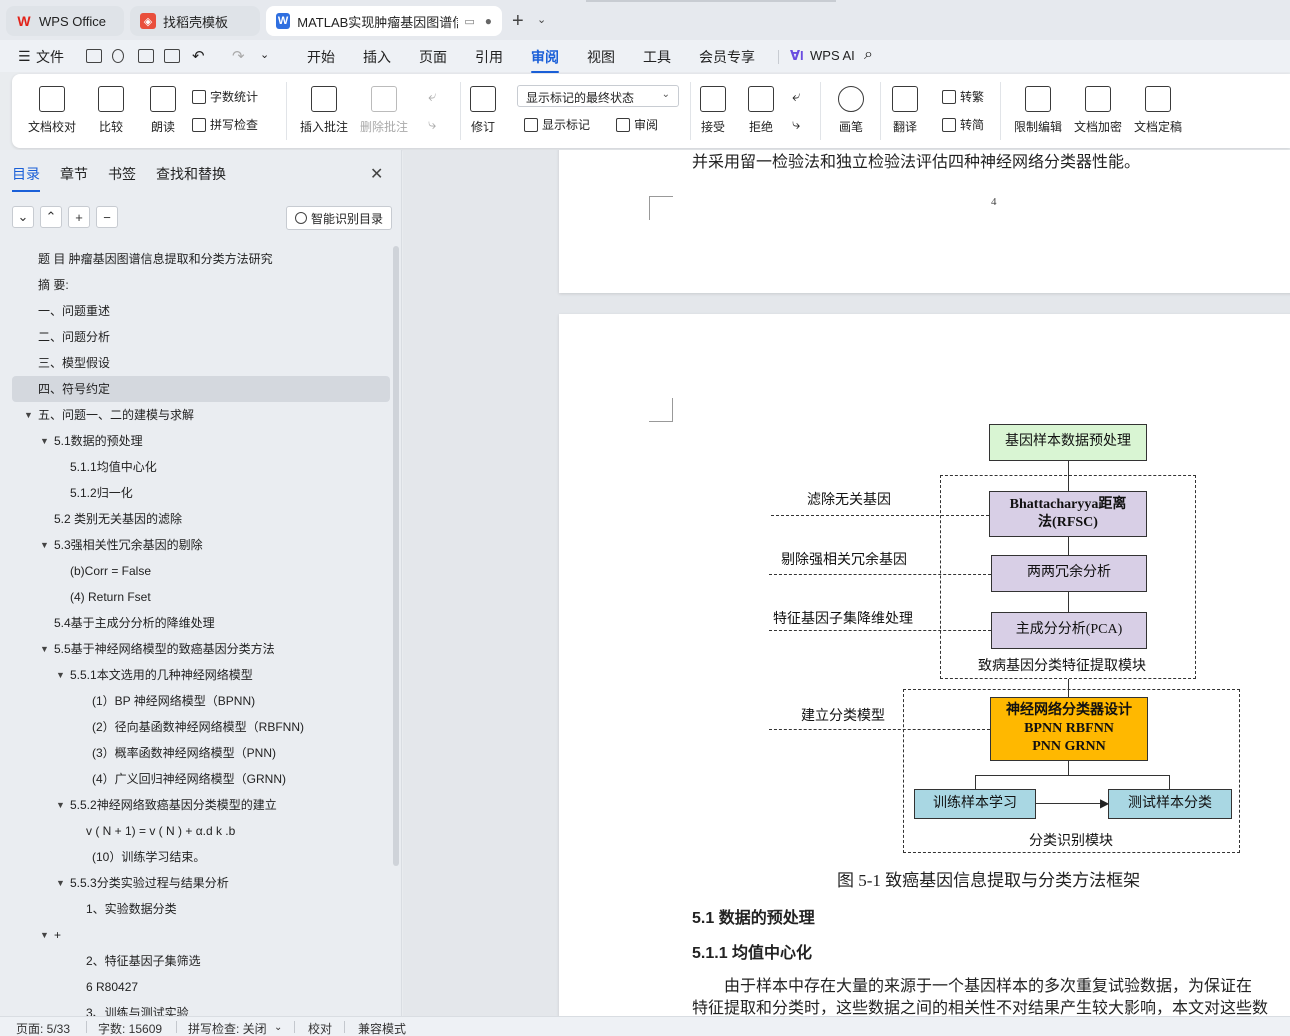 This screenshot has width=1290, height=1036. Describe the element at coordinates (488, 21) in the screenshot. I see `tab-close-icon: ●` at that location.